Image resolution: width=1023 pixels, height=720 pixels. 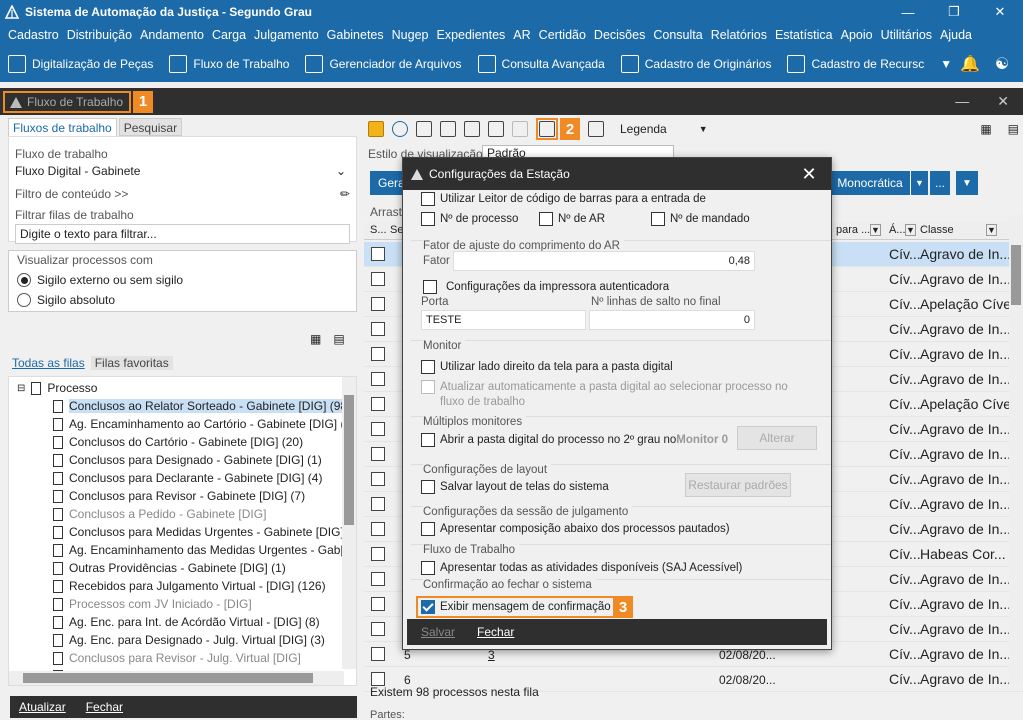 What do you see at coordinates (182, 171) in the screenshot?
I see `flow-select: Fluxo Digital - Gabinete ⌄` at bounding box center [182, 171].